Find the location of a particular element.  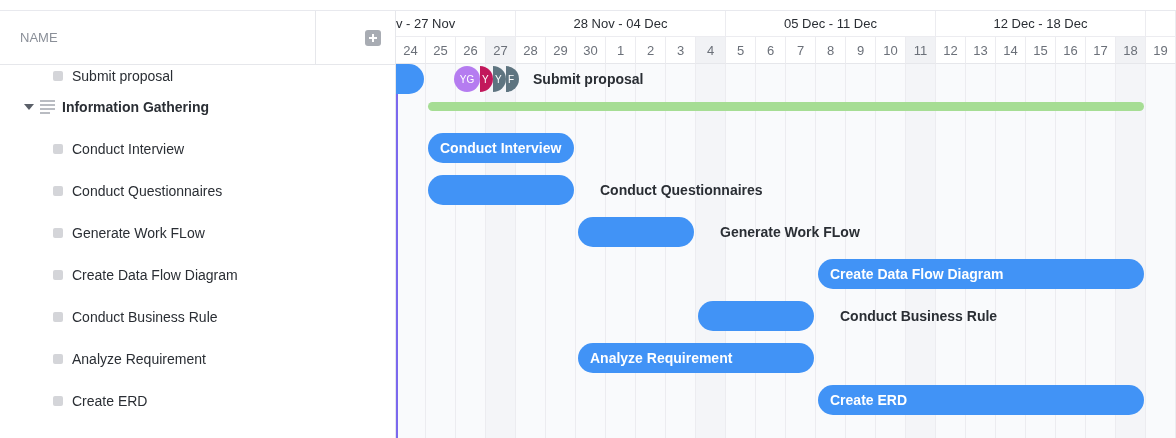

day-cell: 1 is located at coordinates (621, 50).